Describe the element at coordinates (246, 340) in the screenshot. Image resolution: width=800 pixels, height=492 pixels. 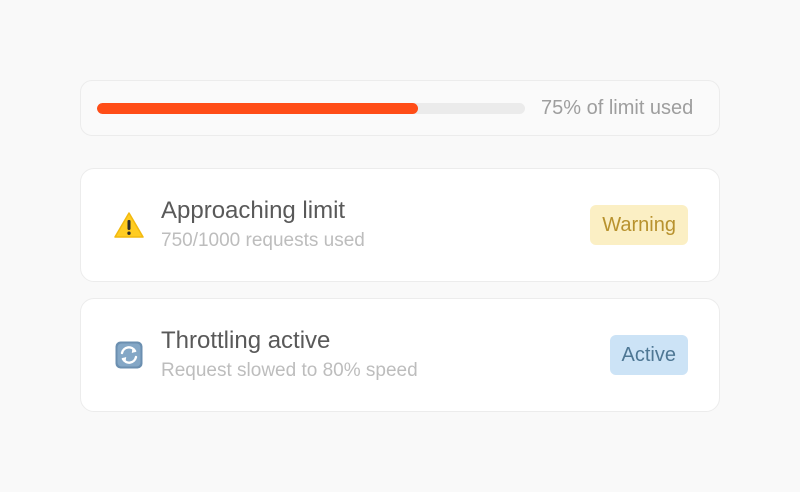
I see `alert-title: Throttling active` at that location.